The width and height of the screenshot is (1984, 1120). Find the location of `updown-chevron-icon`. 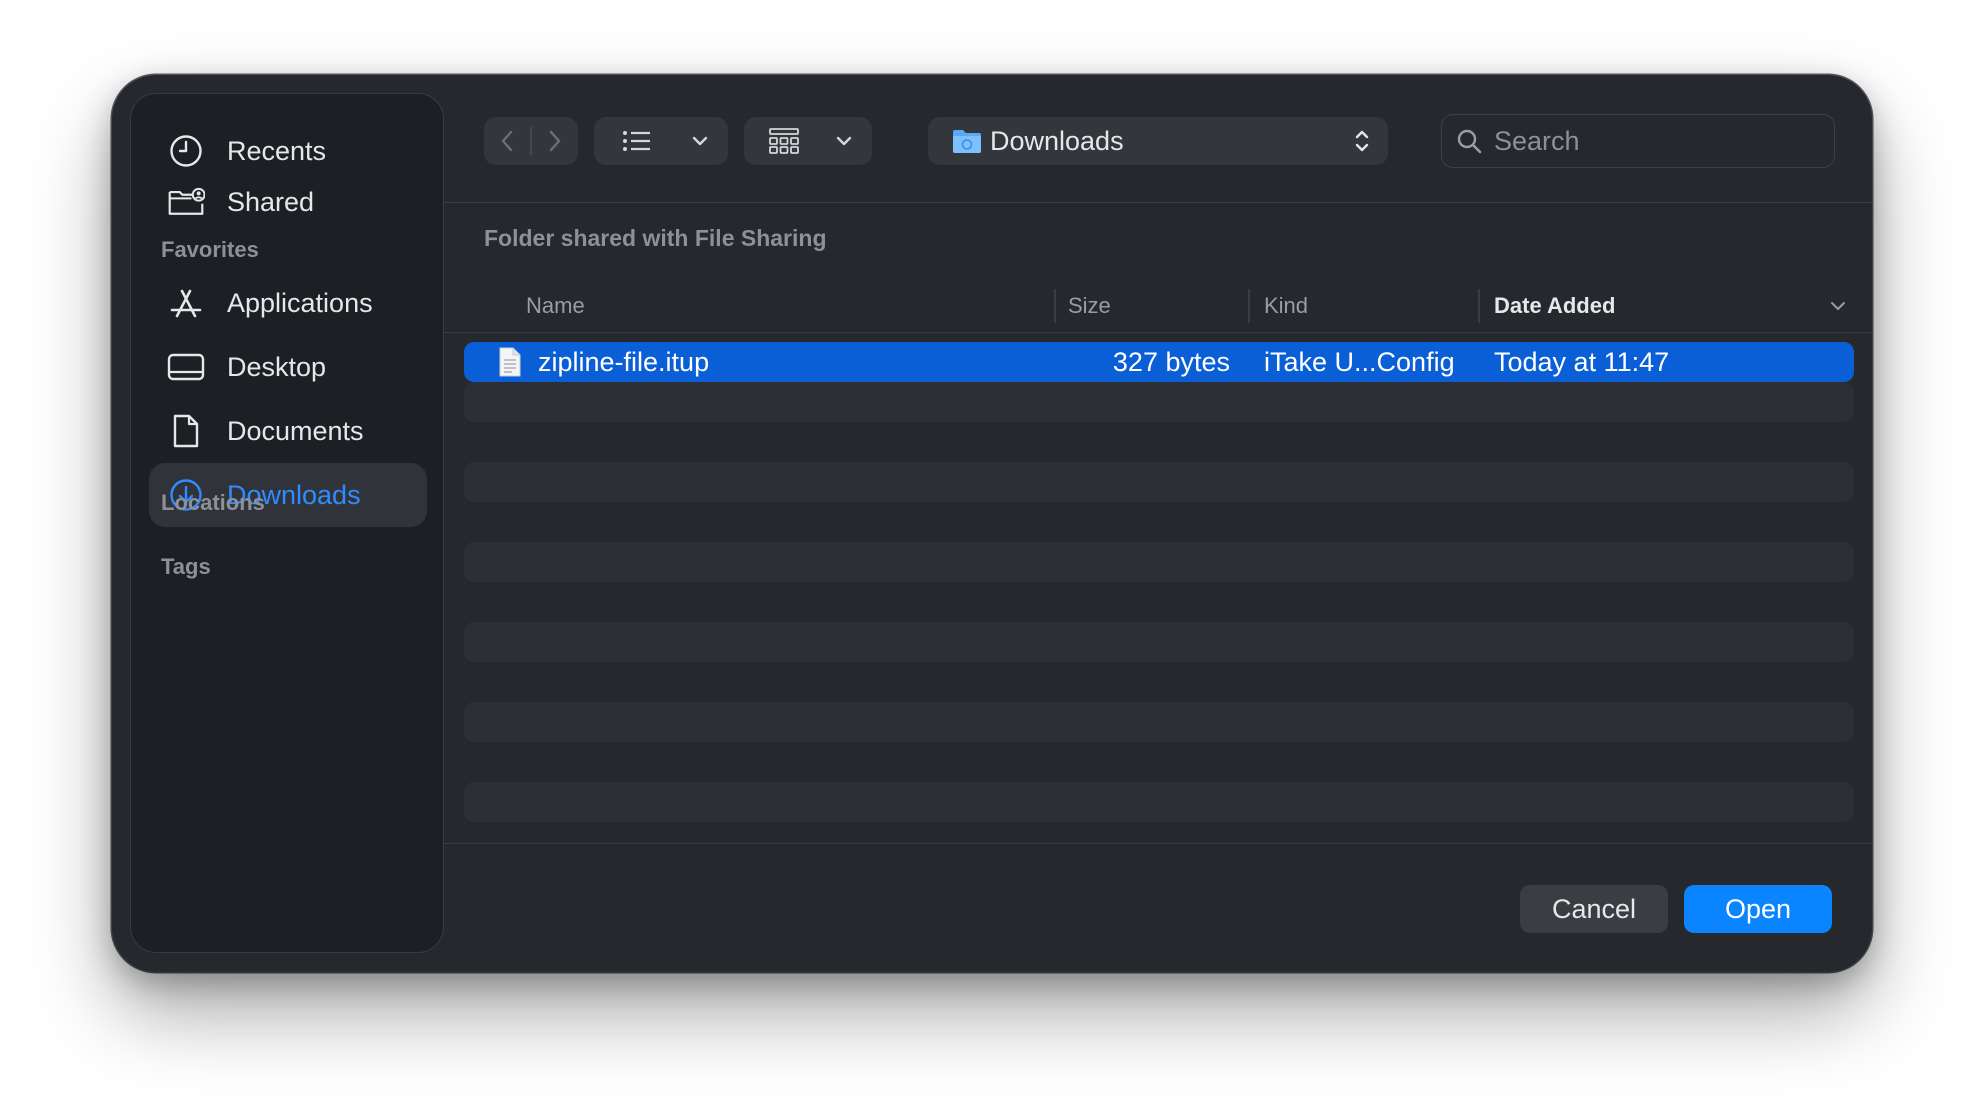

updown-chevron-icon is located at coordinates (1362, 141).